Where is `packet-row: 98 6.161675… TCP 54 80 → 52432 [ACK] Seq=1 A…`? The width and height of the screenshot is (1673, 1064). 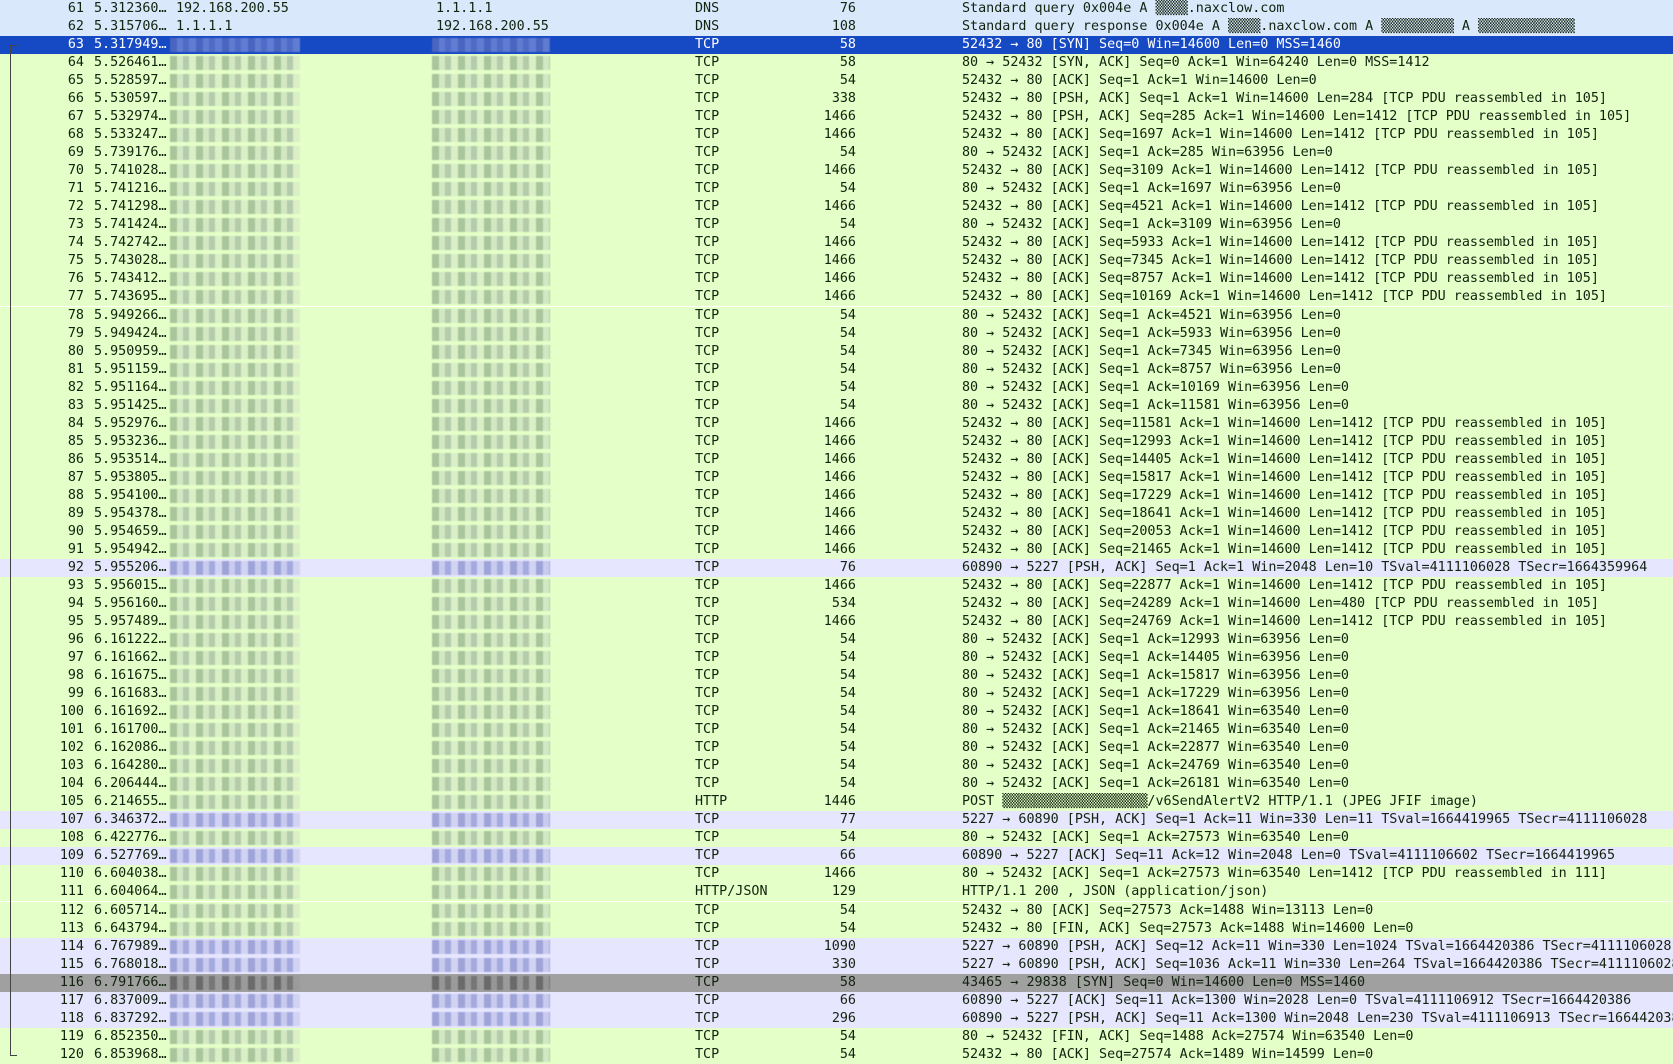 packet-row: 98 6.161675… TCP 54 80 → 52432 [ACK] Seq=1 A… is located at coordinates (836, 676).